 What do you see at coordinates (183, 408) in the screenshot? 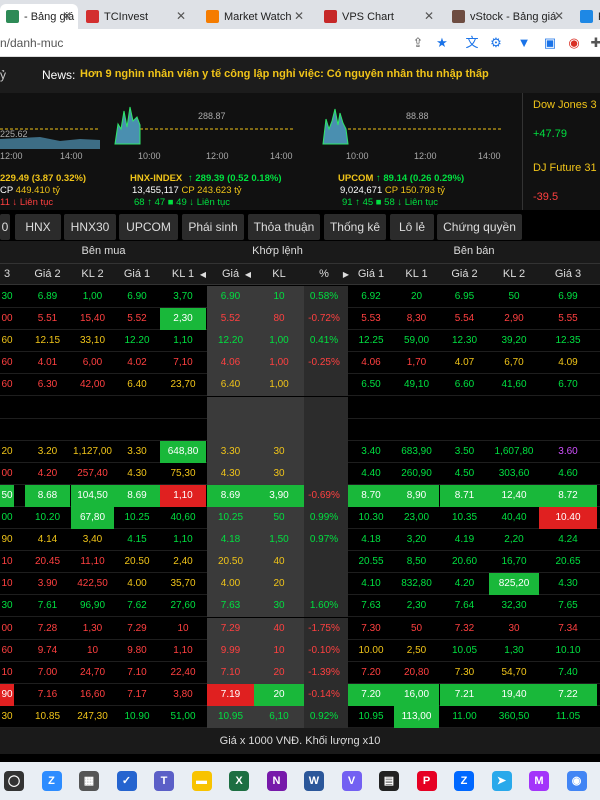
I see `price-cell` at bounding box center [183, 408].